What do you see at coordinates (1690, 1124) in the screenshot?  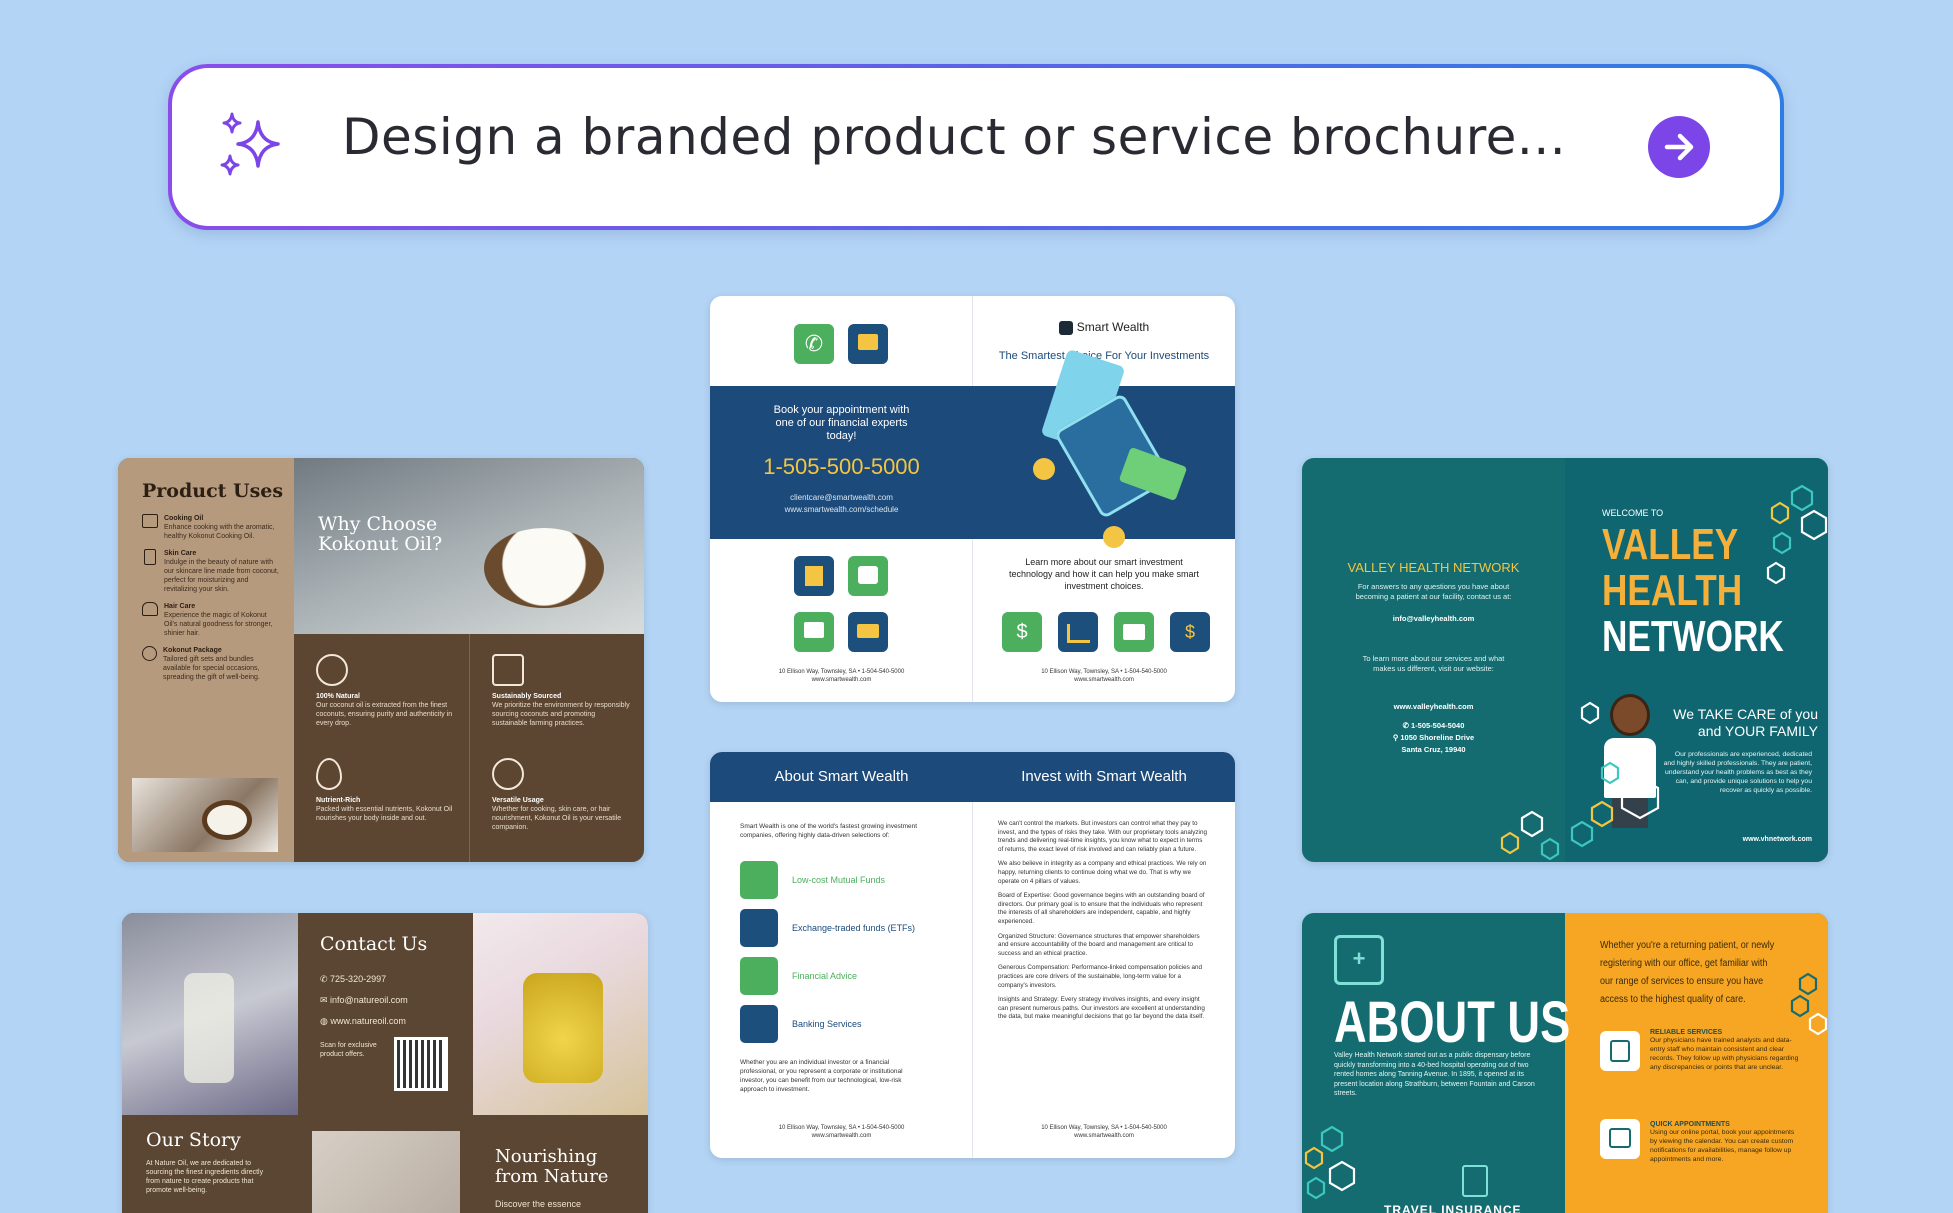 I see `service-title: QUICK APPOINTMENTS` at bounding box center [1690, 1124].